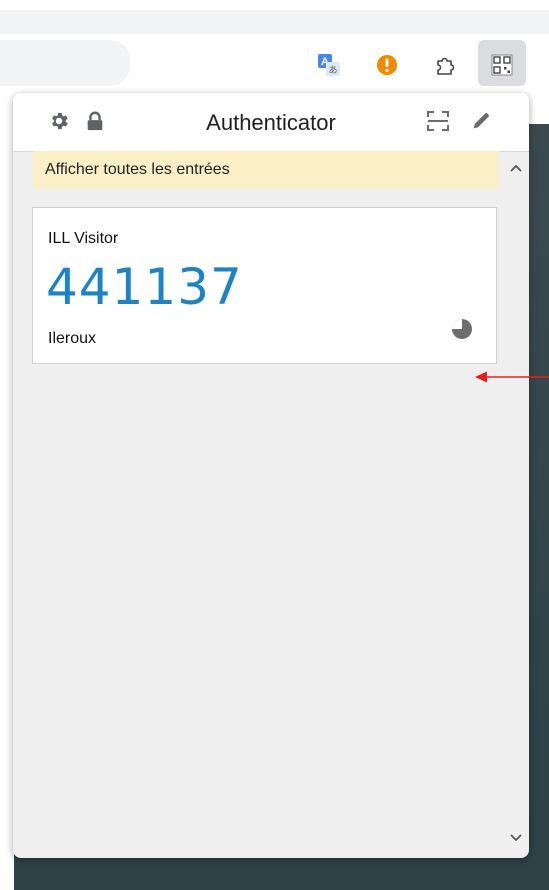 This screenshot has width=549, height=890. I want to click on gear-icon, so click(60, 122).